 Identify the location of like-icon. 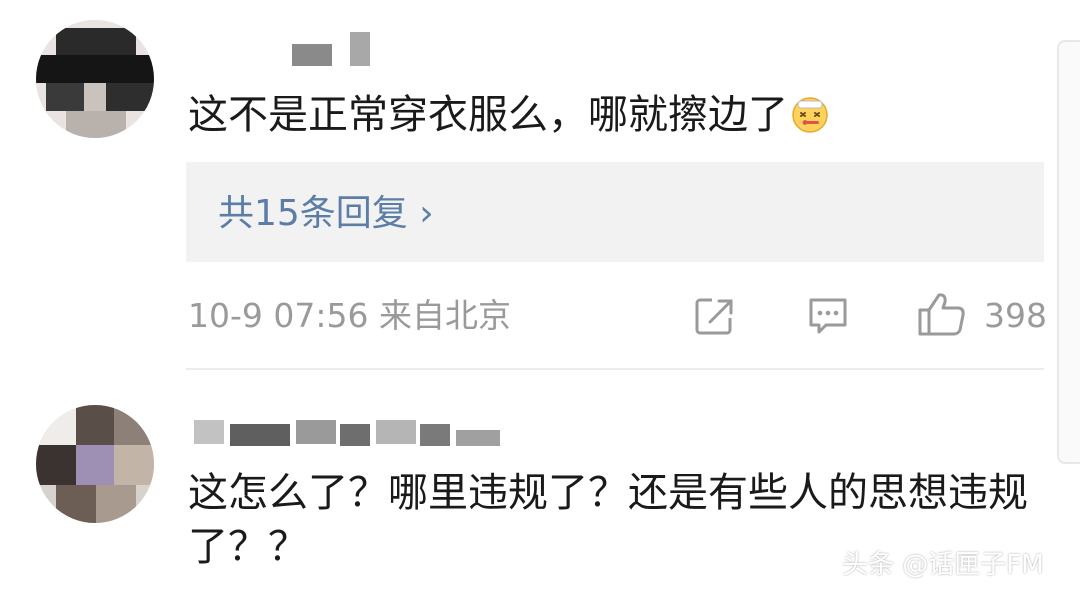
(942, 314).